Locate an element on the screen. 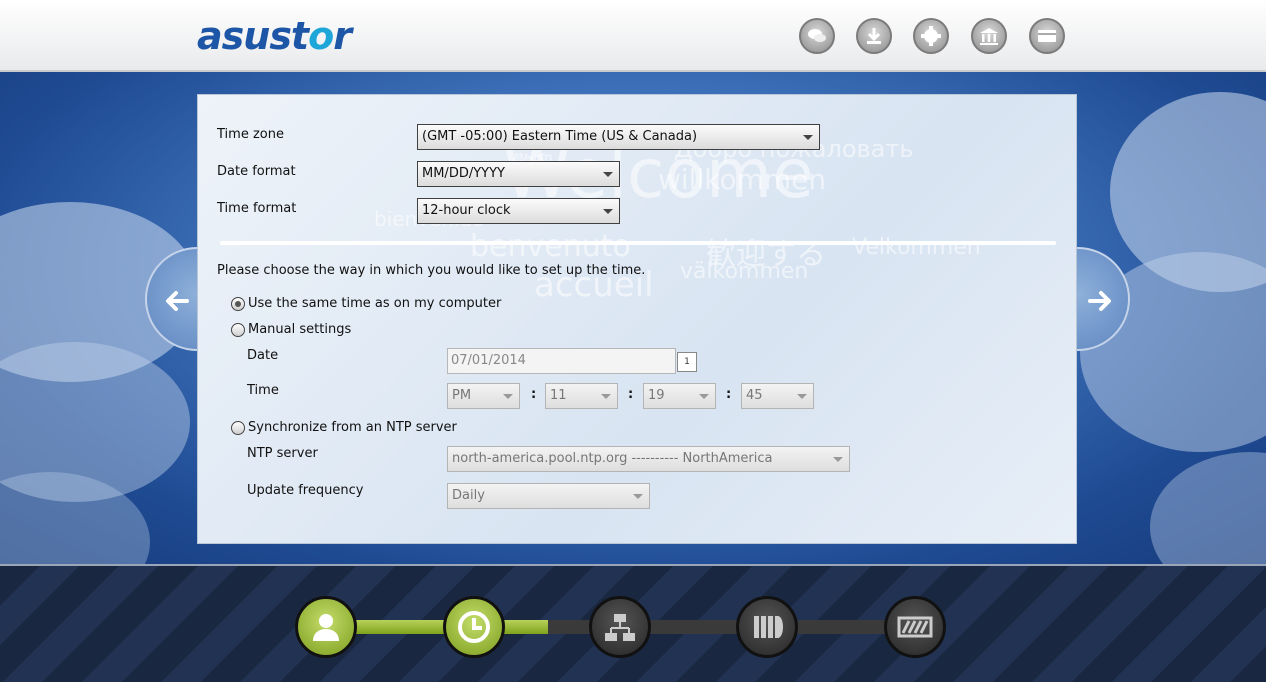 The image size is (1266, 682). time-zone-select: (GMT -05:00) Eastern Time (US & Canada) is located at coordinates (618, 137).